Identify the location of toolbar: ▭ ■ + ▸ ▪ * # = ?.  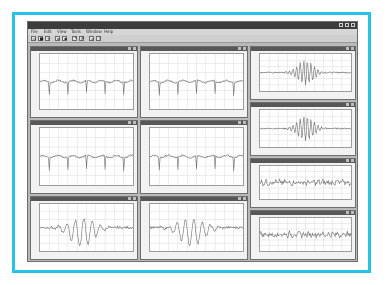
(192, 39).